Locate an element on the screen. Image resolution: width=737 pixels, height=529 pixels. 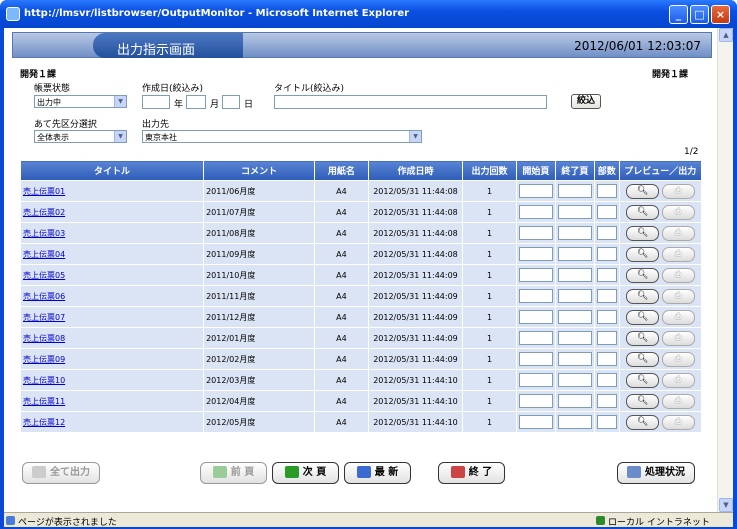
next-page-button: 次 頁 is located at coordinates (305, 473).